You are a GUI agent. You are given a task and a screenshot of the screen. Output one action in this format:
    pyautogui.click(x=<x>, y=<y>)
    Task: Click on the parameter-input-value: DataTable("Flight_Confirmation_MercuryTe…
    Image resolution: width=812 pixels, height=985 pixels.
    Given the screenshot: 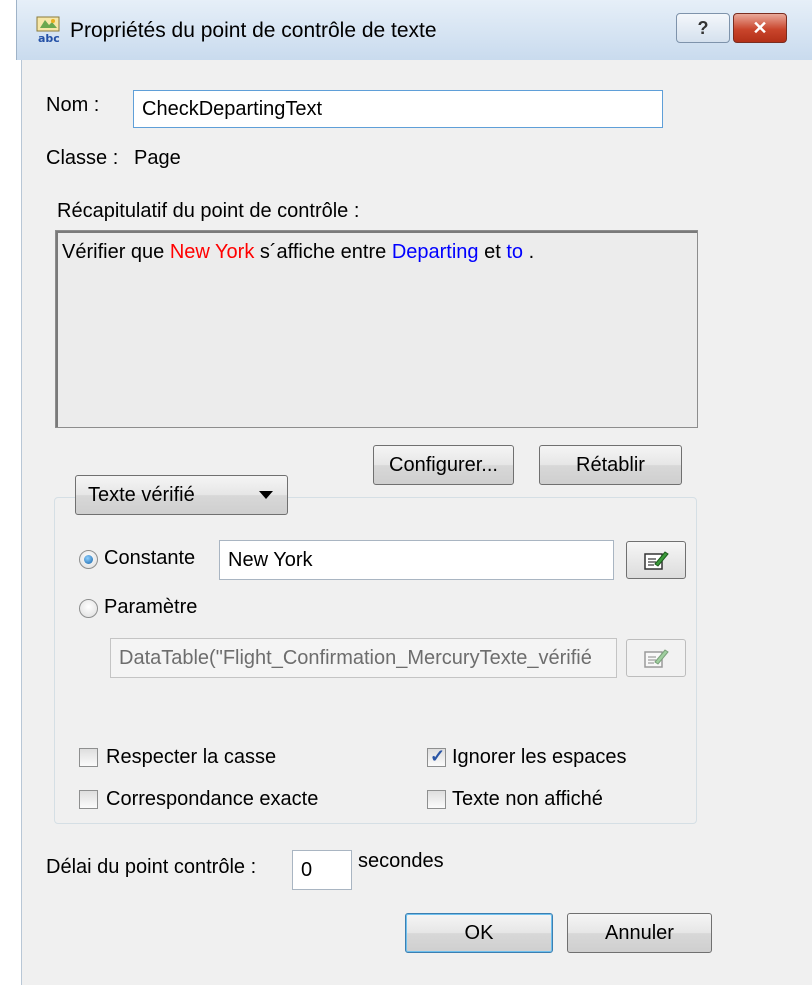 What is the action you would take?
    pyautogui.click(x=355, y=657)
    